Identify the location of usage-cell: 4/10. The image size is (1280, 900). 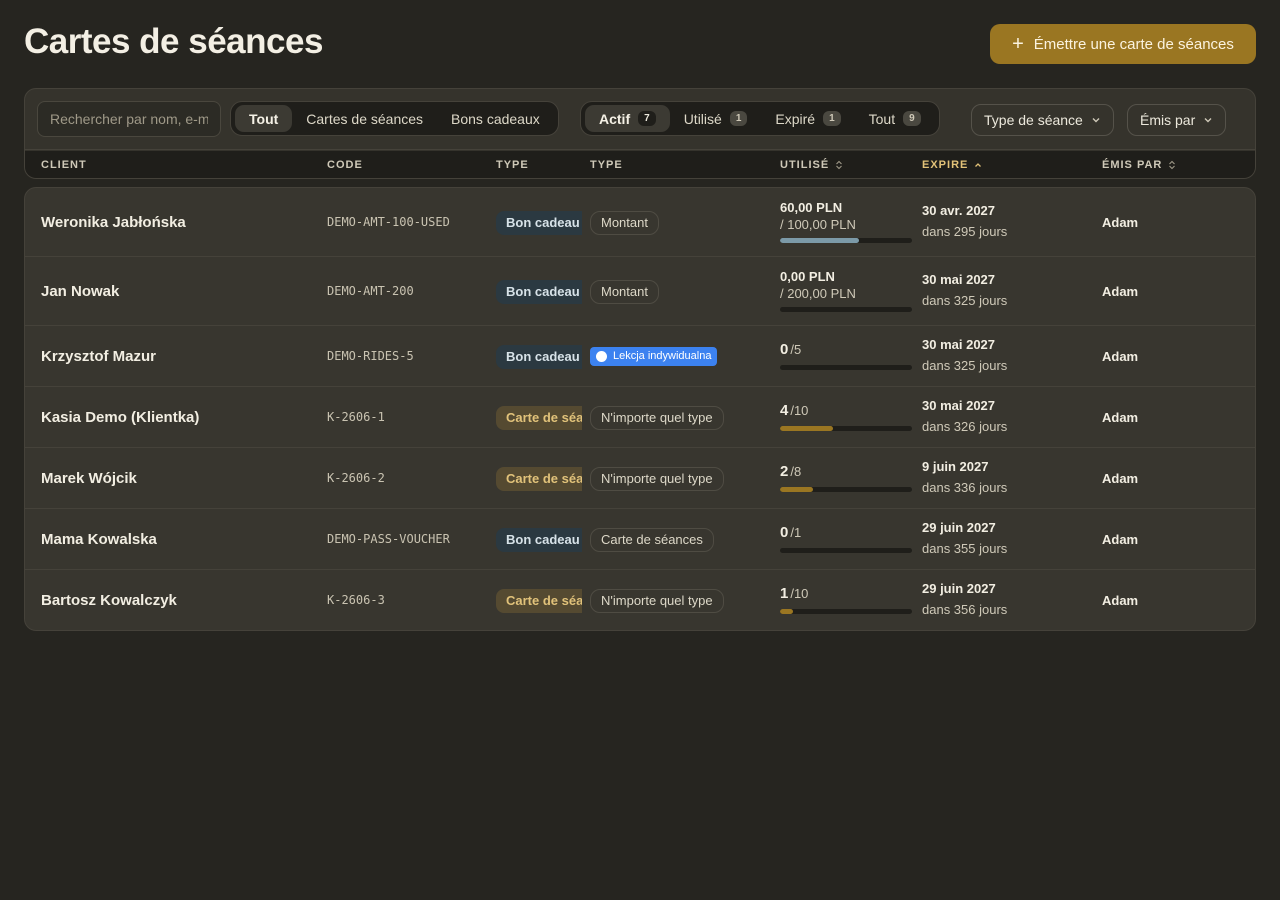
(846, 416).